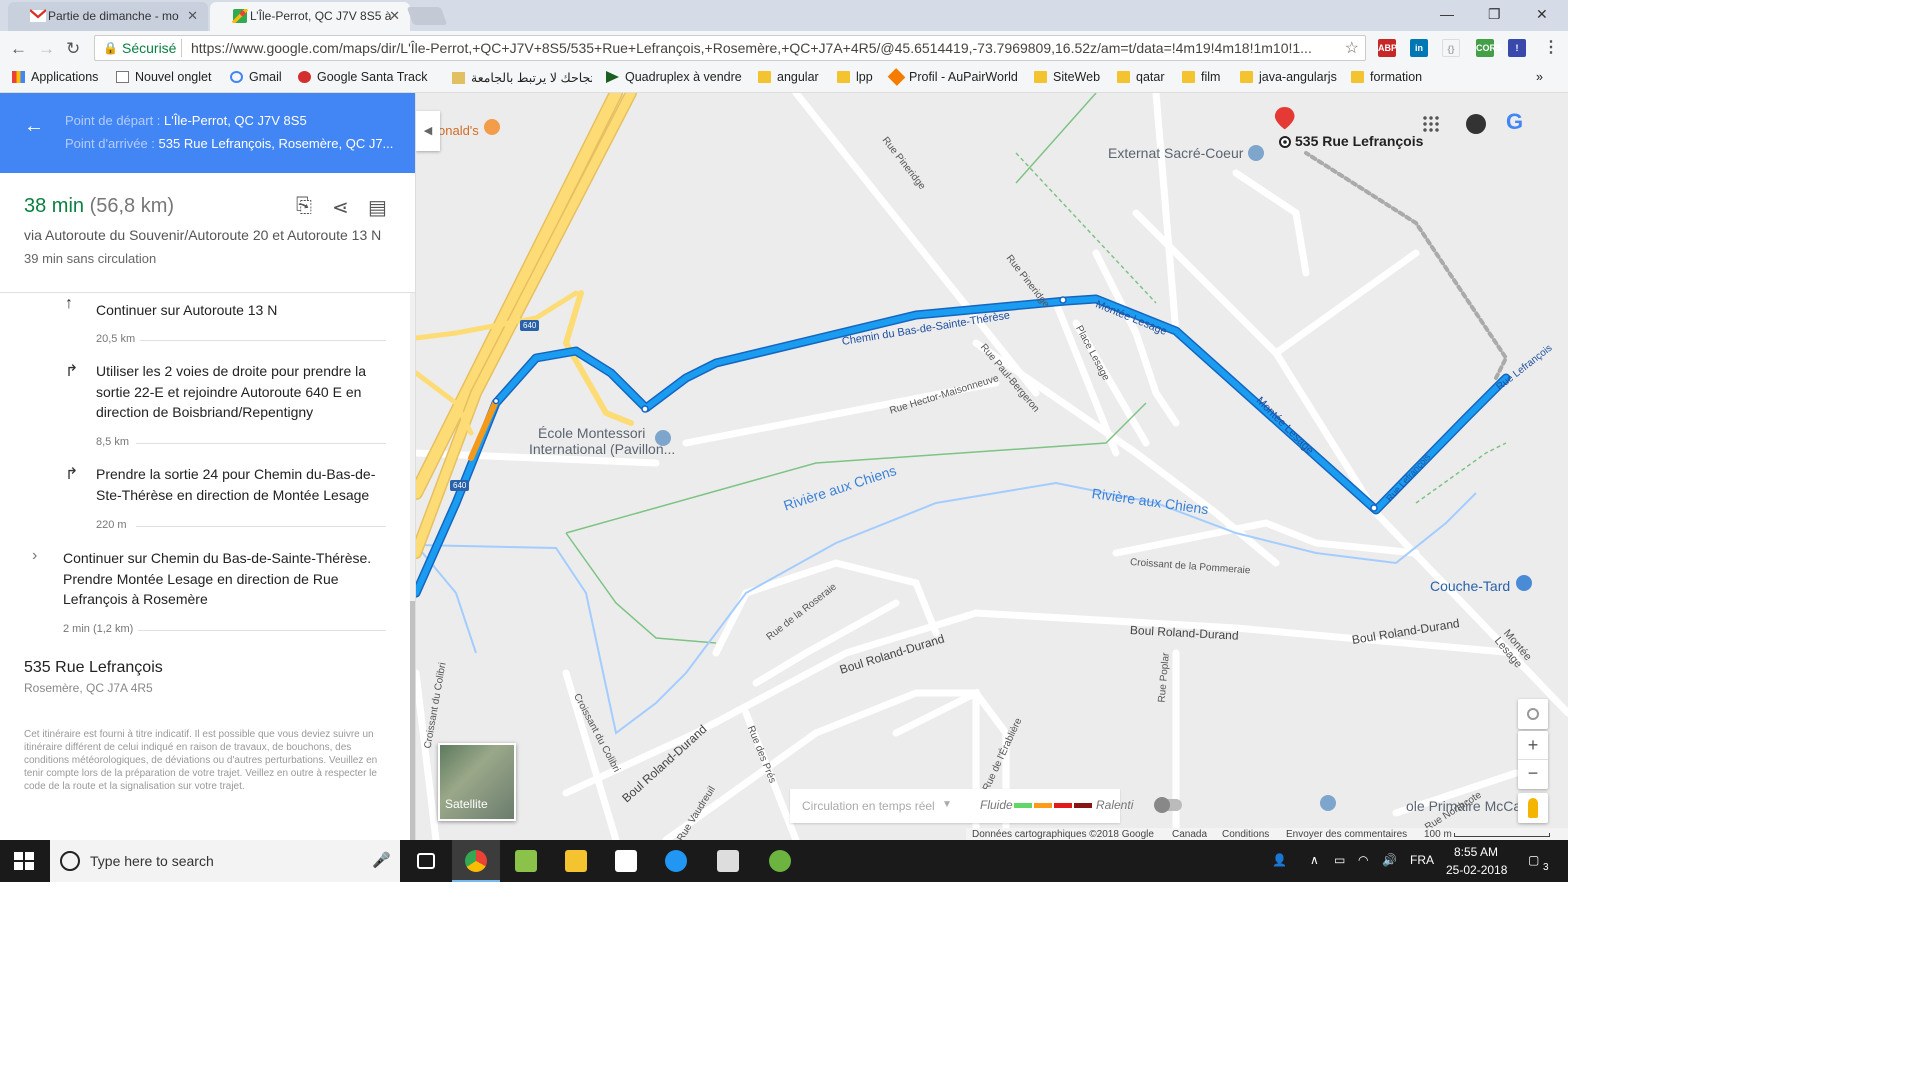  Describe the element at coordinates (1115, 805) in the screenshot. I see `legend-slow-label: Ralenti` at that location.